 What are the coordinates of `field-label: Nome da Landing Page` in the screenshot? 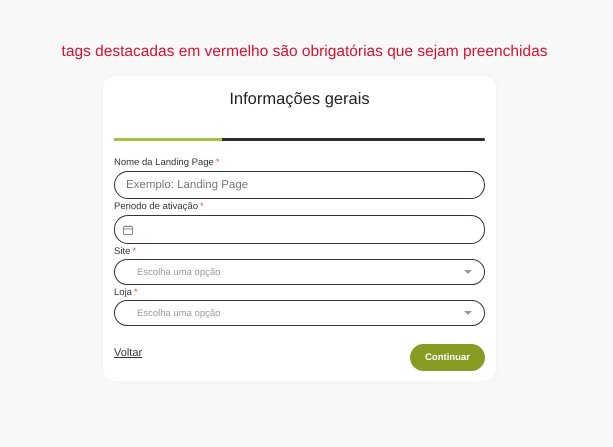 It's located at (164, 162).